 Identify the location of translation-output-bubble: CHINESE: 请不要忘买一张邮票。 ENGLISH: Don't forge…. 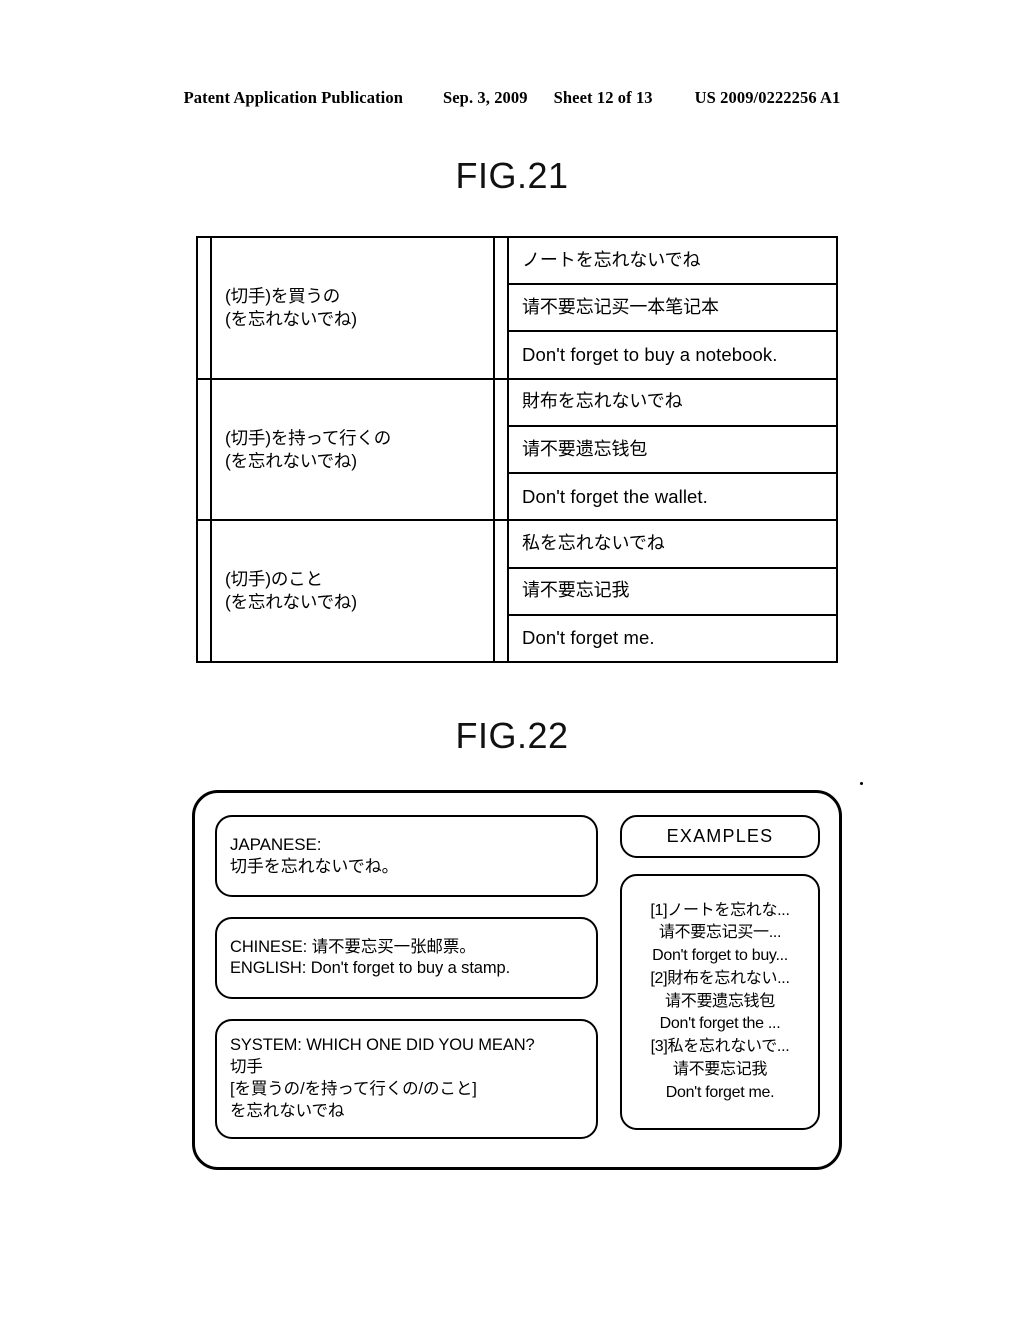
(406, 958).